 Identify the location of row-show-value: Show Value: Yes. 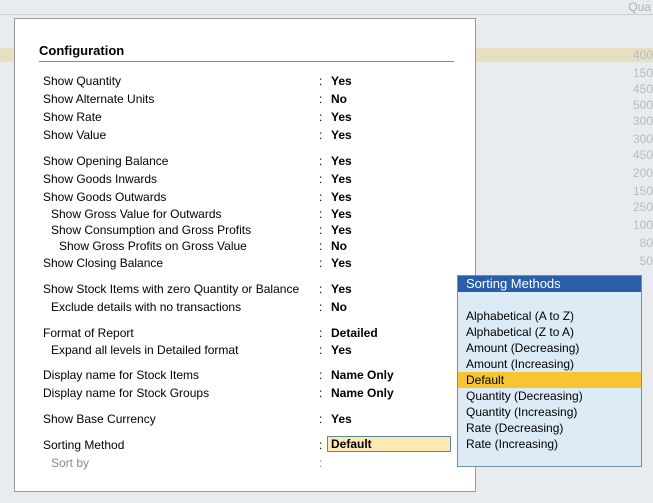
(245, 135).